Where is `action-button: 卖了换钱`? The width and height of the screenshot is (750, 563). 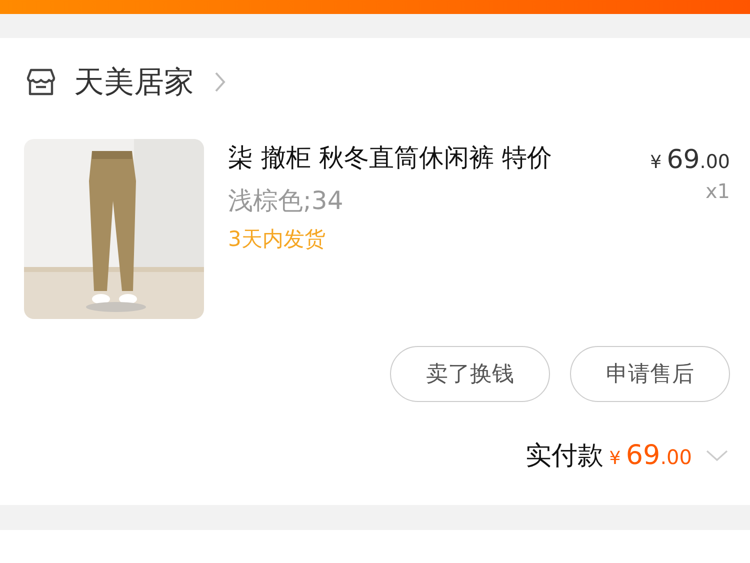
action-button: 卖了换钱 is located at coordinates (470, 374).